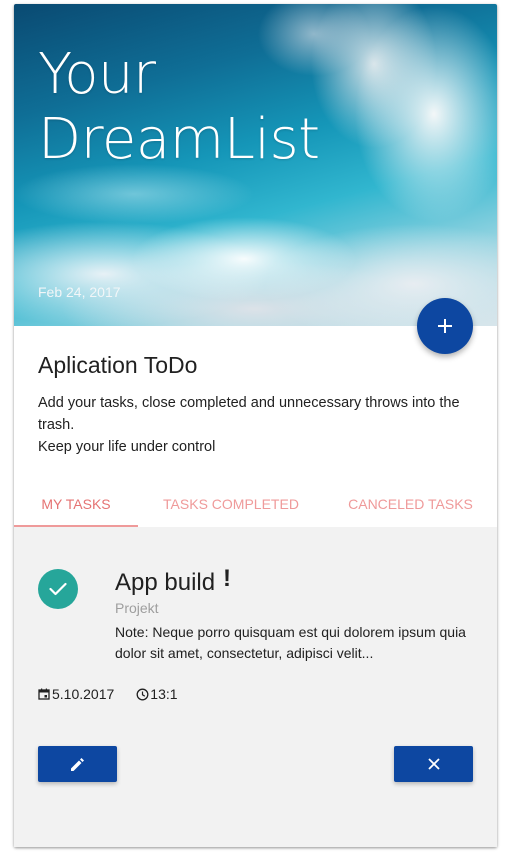 Image resolution: width=516 pixels, height=855 pixels. Describe the element at coordinates (137, 608) in the screenshot. I see `task-category: Projekt` at that location.